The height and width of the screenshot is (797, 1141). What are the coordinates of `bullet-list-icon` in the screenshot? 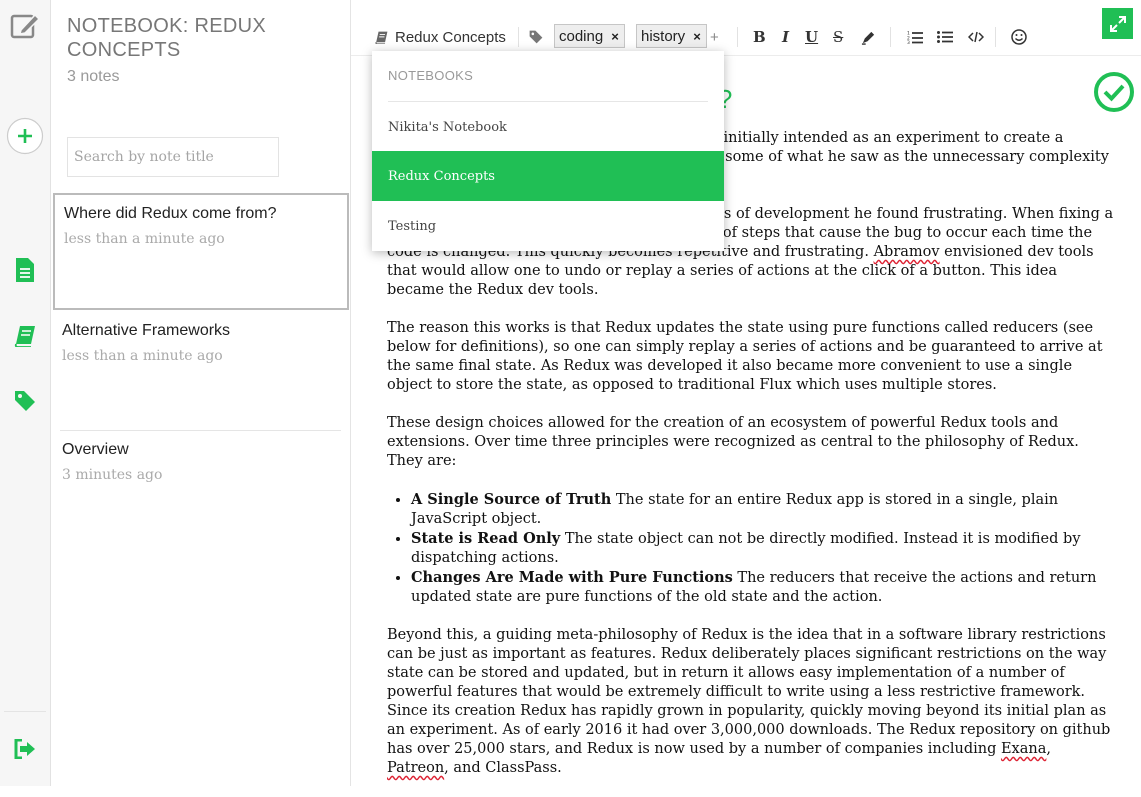 It's located at (945, 37).